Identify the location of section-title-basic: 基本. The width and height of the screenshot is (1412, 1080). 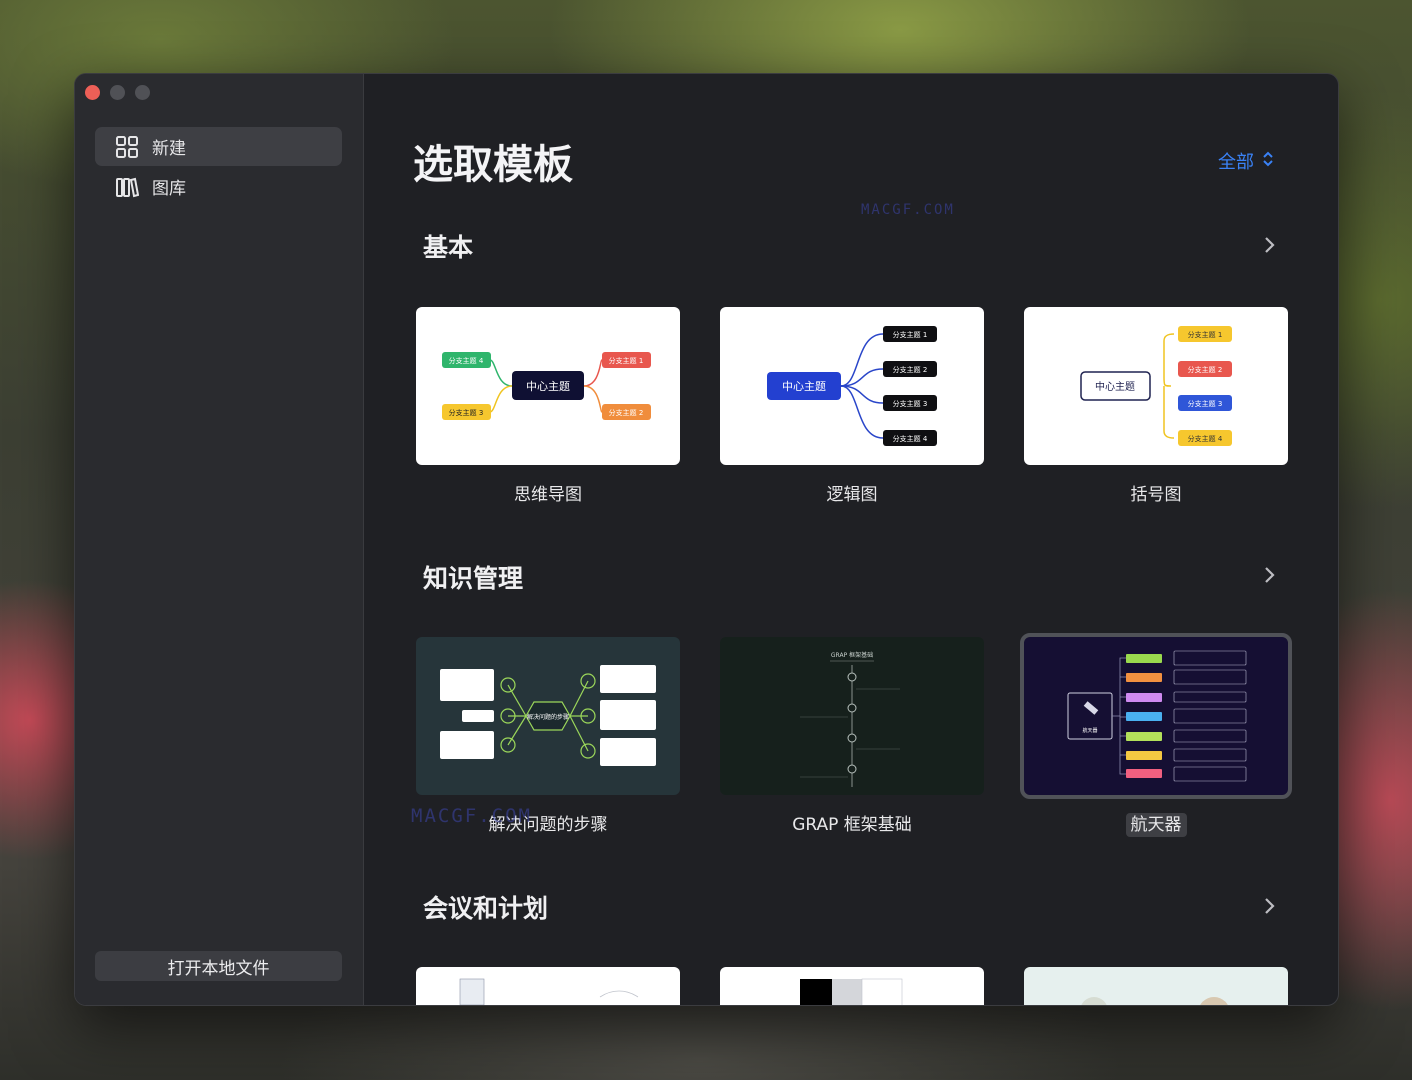
(448, 247).